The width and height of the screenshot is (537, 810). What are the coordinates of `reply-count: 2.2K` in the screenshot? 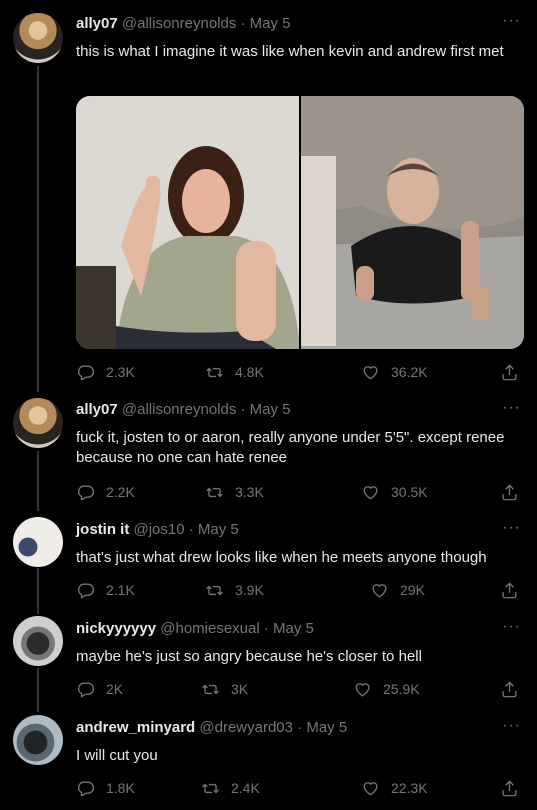 It's located at (120, 492).